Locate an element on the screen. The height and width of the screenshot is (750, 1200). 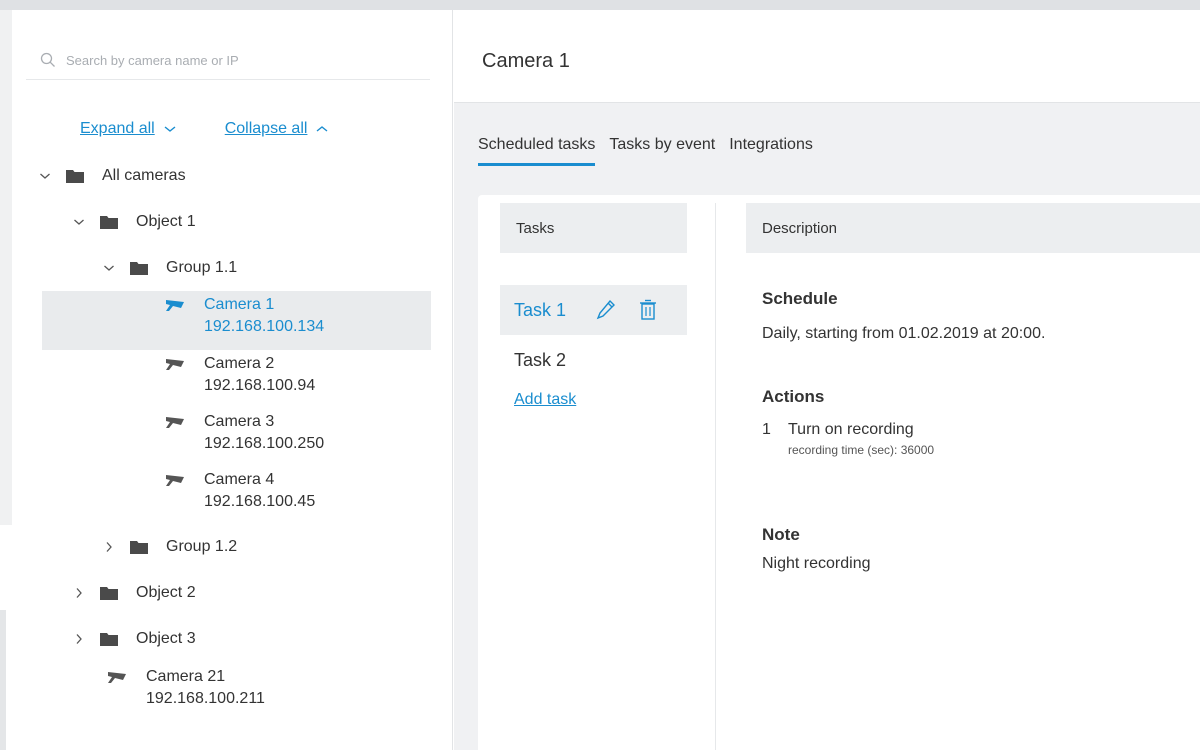
schedule-title: Schedule is located at coordinates (800, 298).